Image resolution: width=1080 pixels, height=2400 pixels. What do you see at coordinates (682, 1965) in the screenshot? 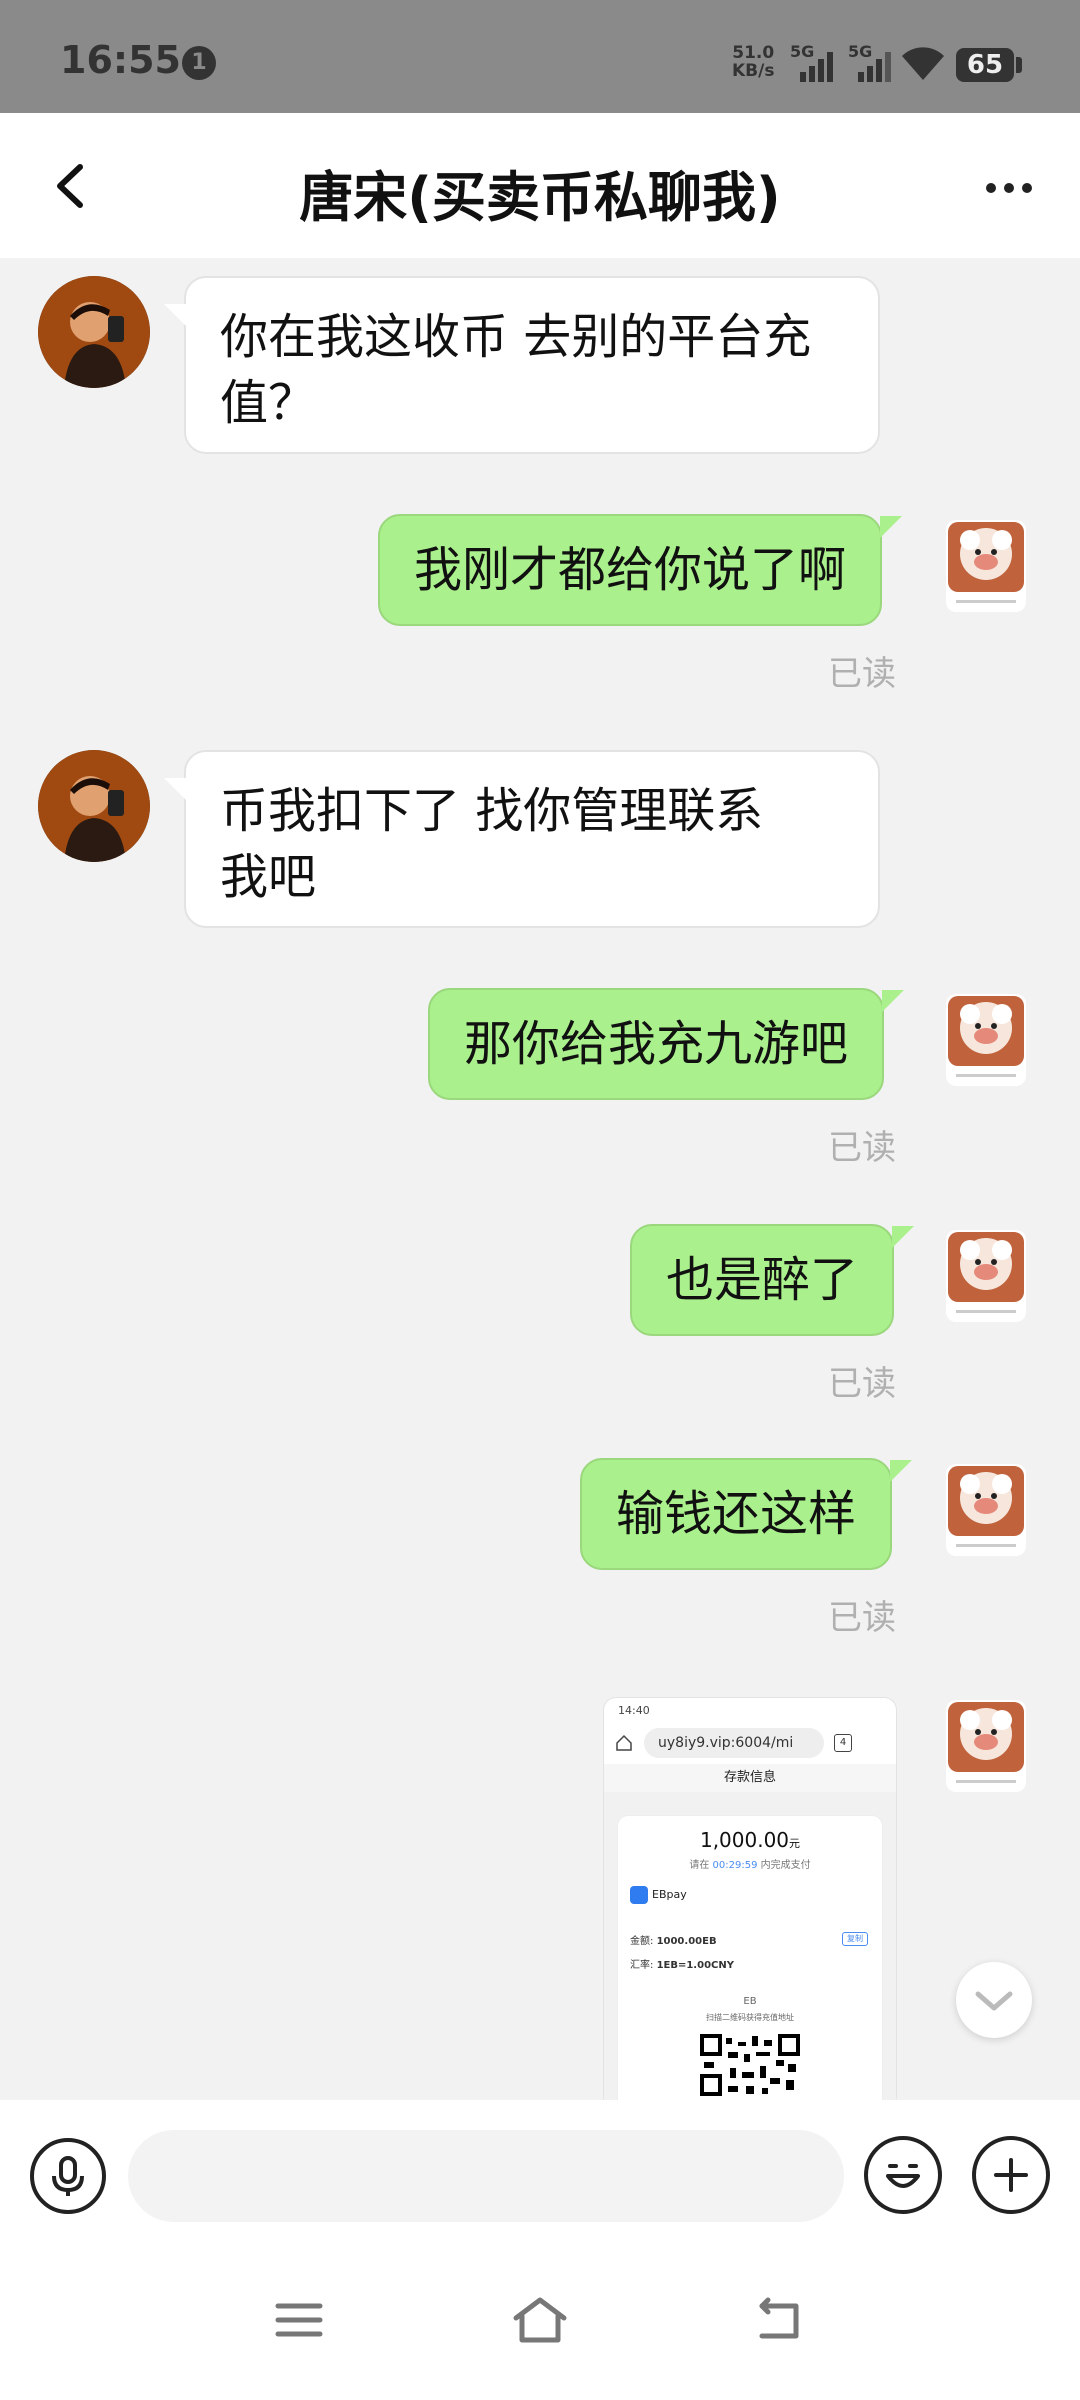
I see `shot-rate-row: 汇率: 1EB=1.00CNY` at bounding box center [682, 1965].